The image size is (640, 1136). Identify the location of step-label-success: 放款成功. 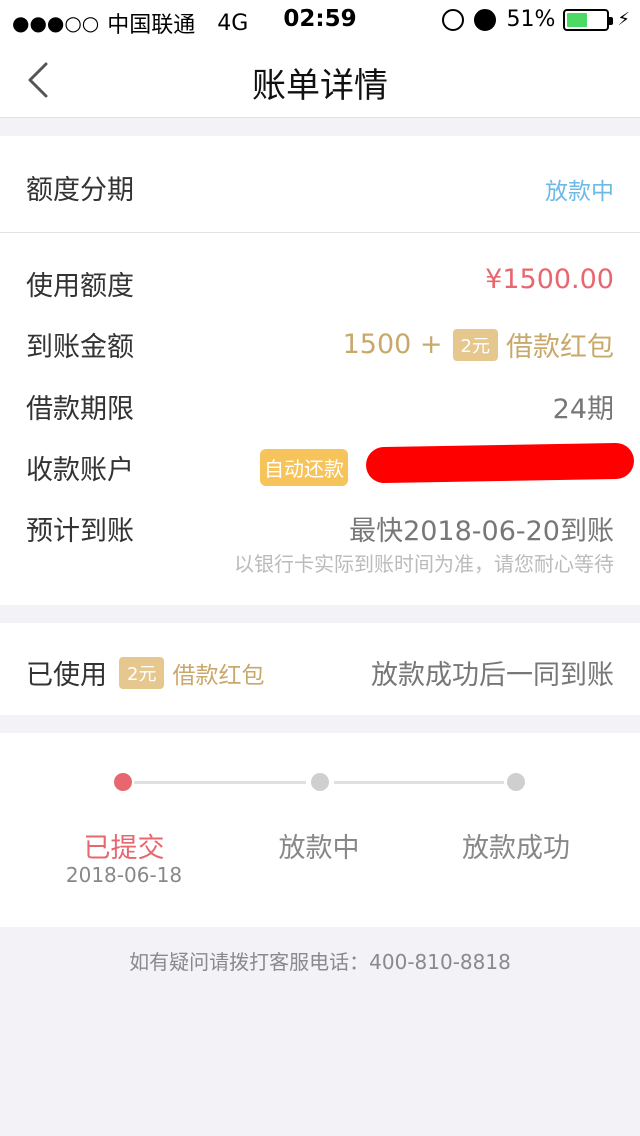
(516, 848).